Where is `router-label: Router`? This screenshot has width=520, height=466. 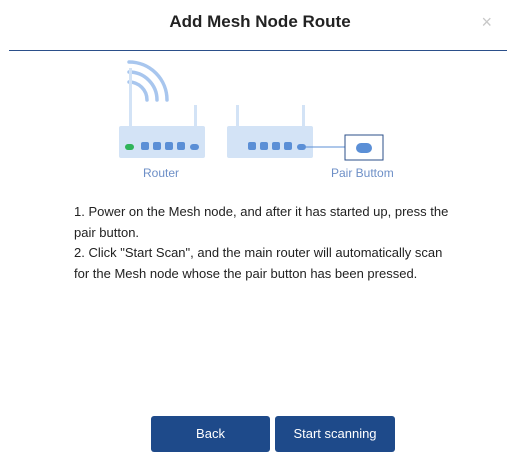 router-label: Router is located at coordinates (161, 173).